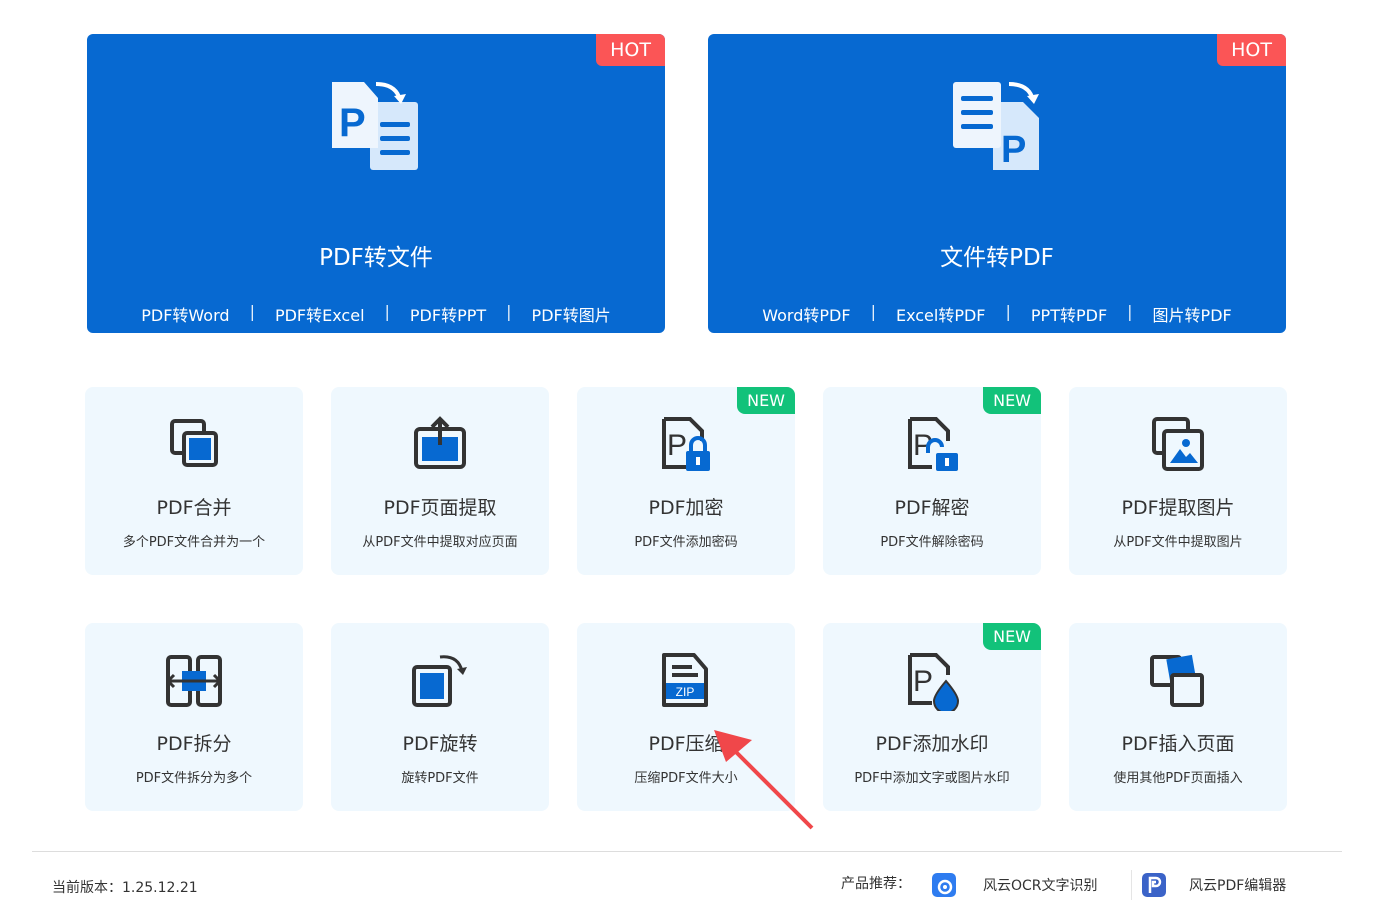 The image size is (1374, 919). I want to click on link-word-to-pdf: Word转PDF, so click(806, 314).